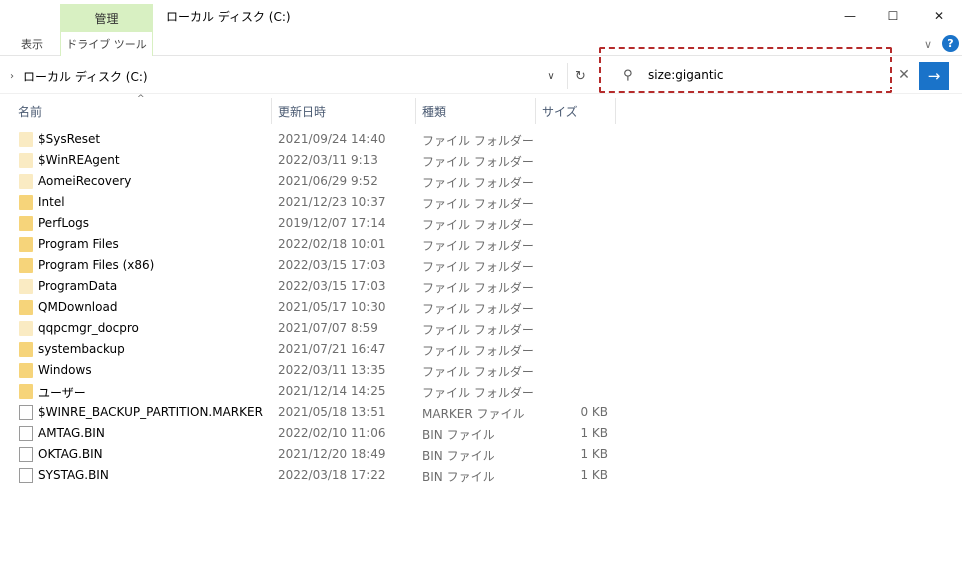 The height and width of the screenshot is (587, 962). Describe the element at coordinates (904, 75) in the screenshot. I see `clear-search-icon: ✕` at that location.